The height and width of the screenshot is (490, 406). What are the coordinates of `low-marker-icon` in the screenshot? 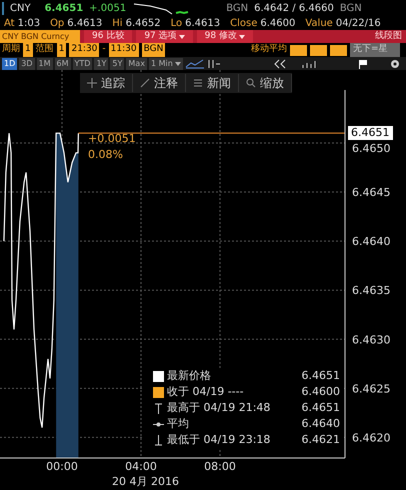 It's located at (158, 440).